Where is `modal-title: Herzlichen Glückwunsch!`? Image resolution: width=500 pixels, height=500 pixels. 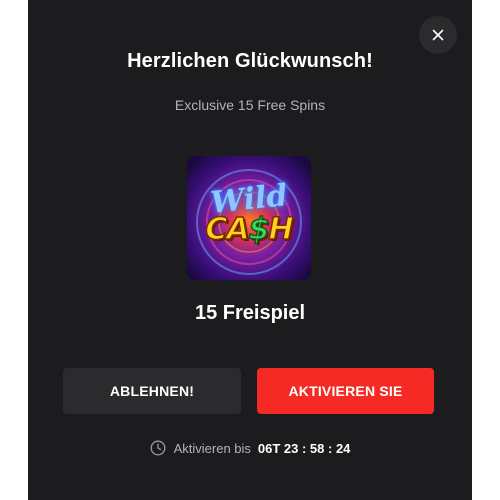 modal-title: Herzlichen Glückwunsch! is located at coordinates (250, 61).